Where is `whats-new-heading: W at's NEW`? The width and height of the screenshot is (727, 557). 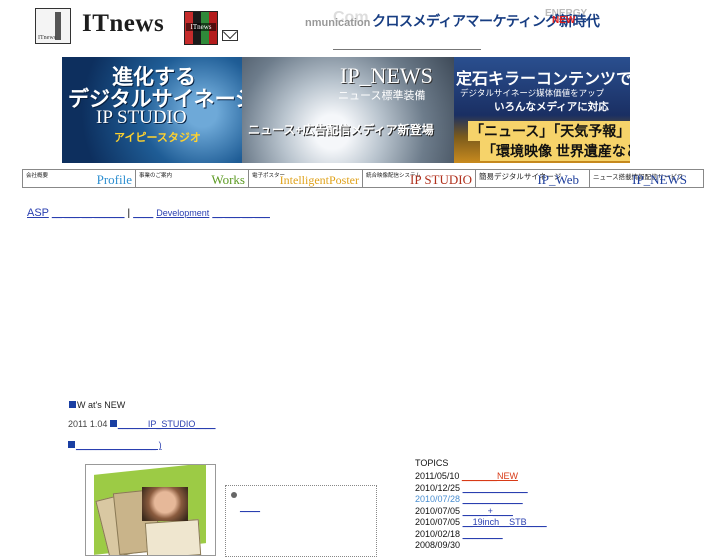 whats-new-heading: W at's NEW is located at coordinates (97, 405).